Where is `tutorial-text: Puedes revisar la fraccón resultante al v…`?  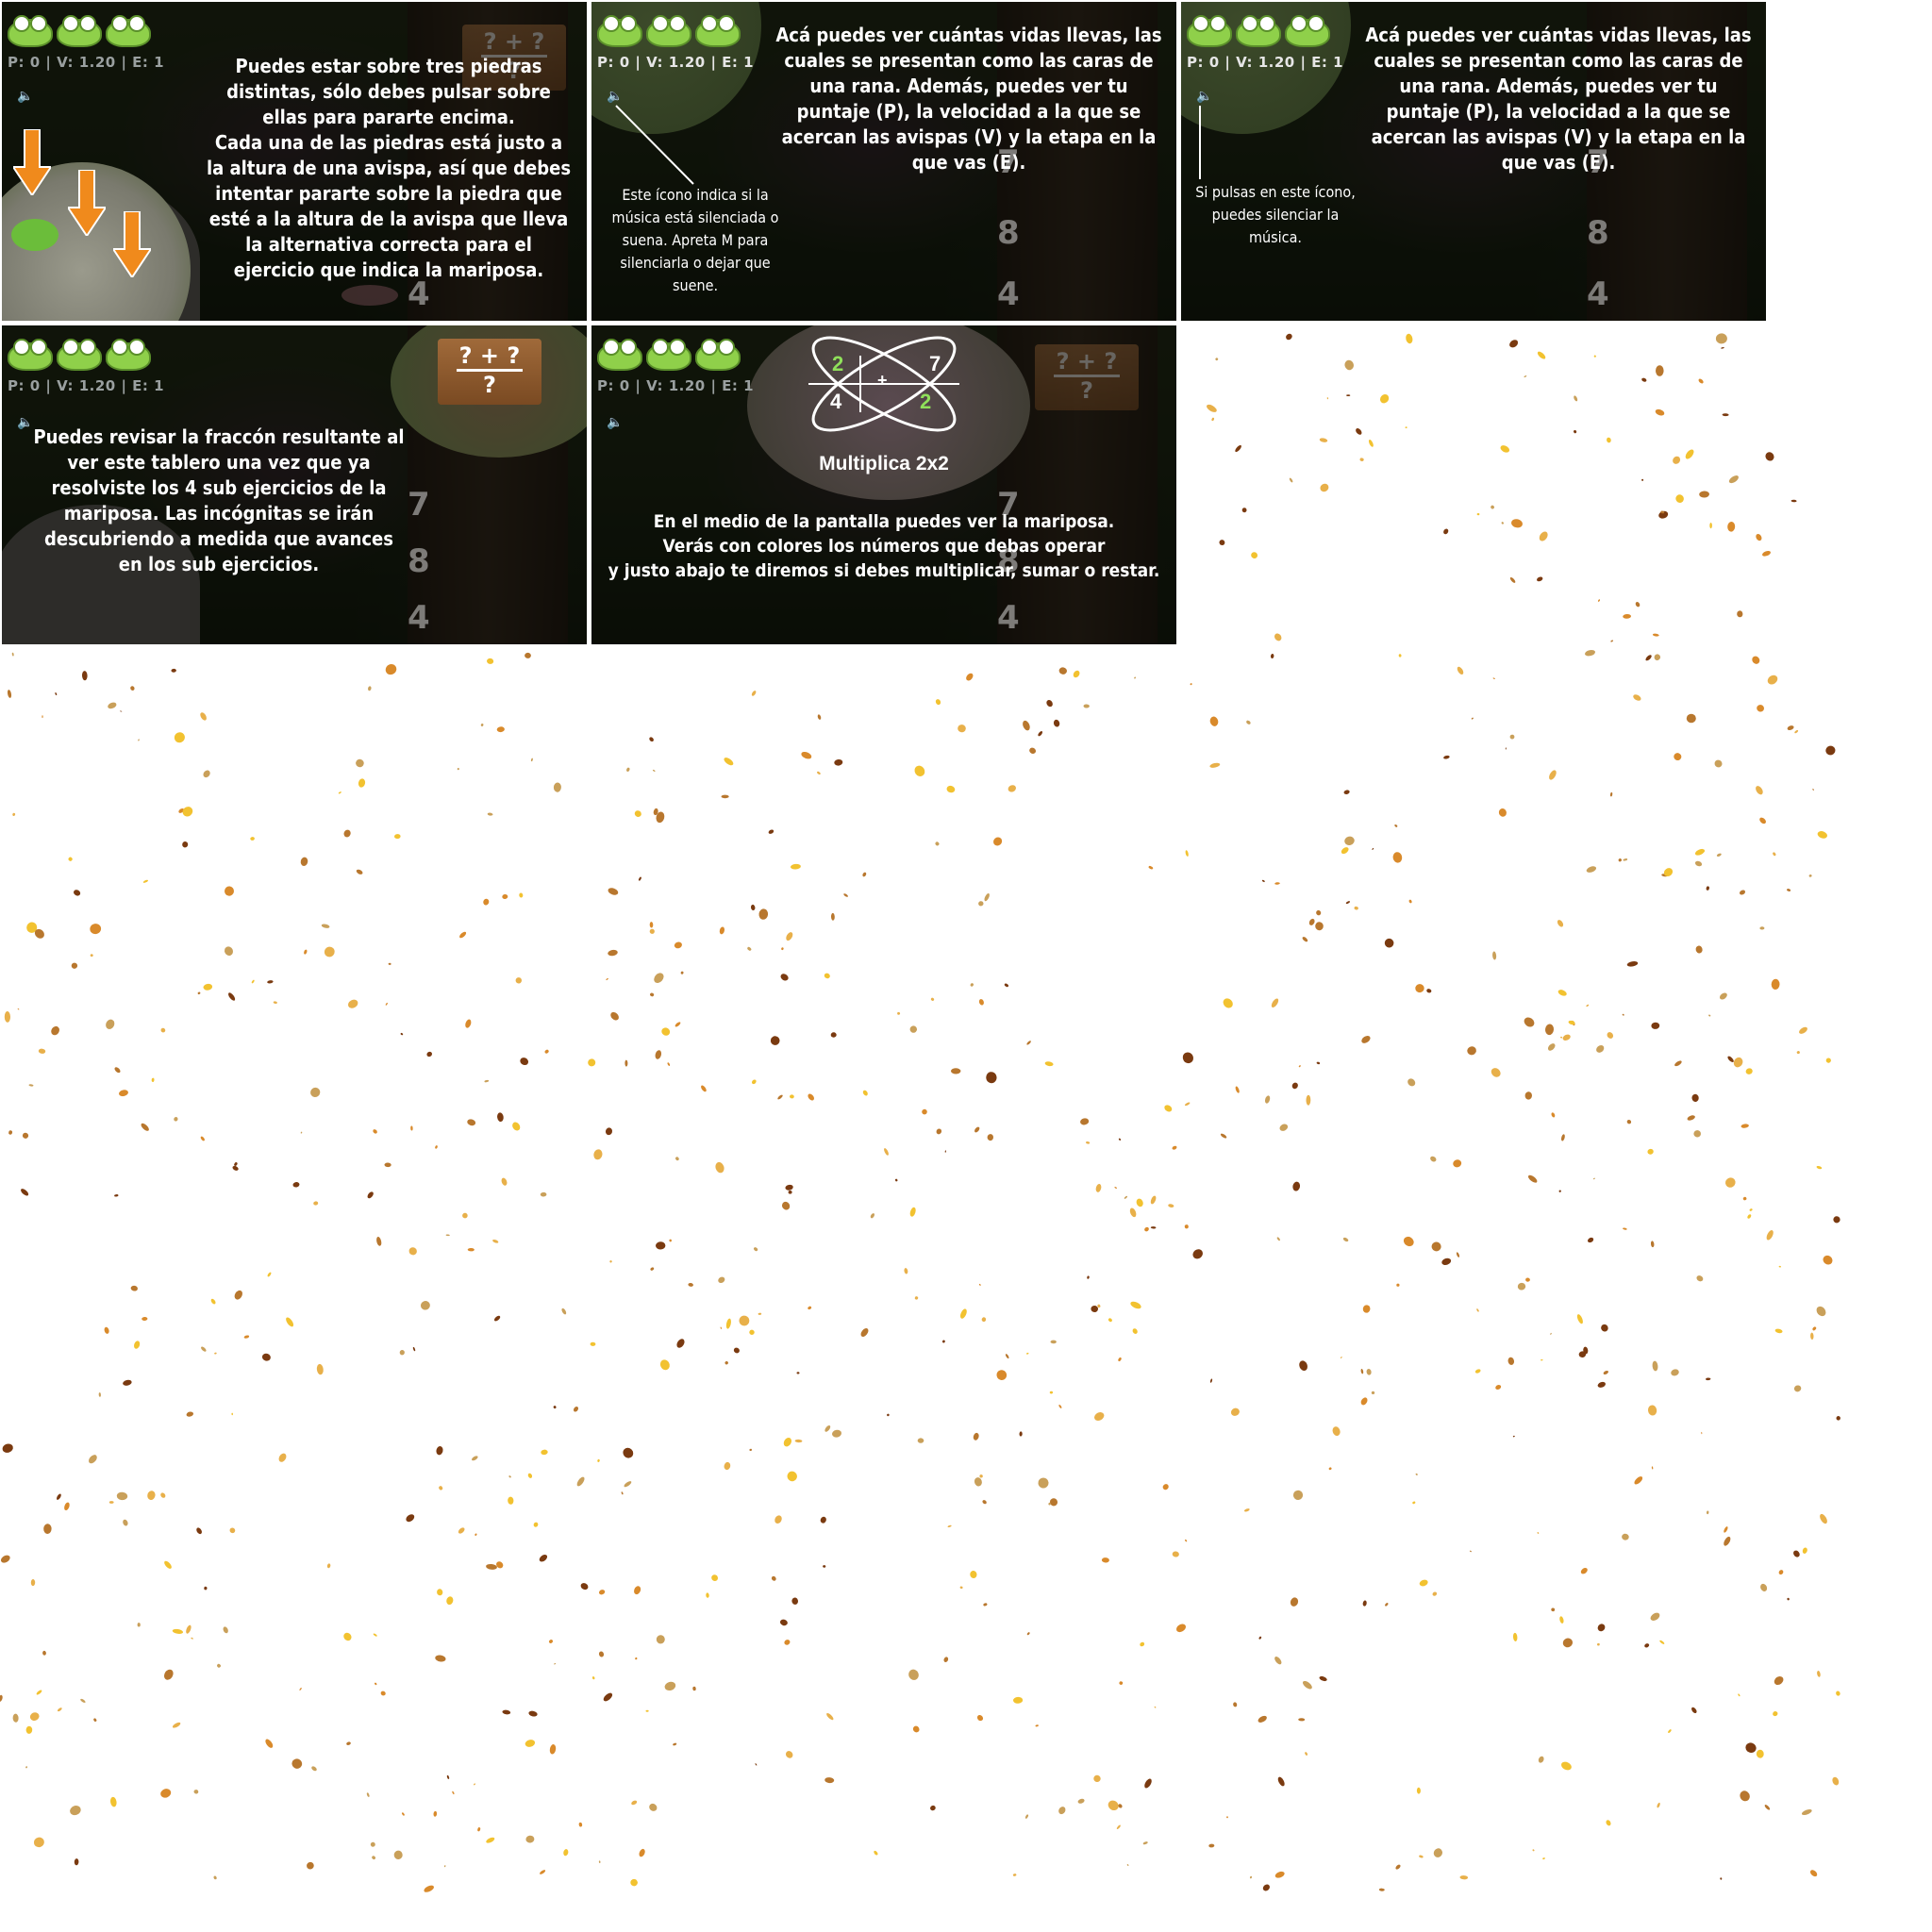 tutorial-text: Puedes revisar la fraccón resultante al v… is located at coordinates (219, 500).